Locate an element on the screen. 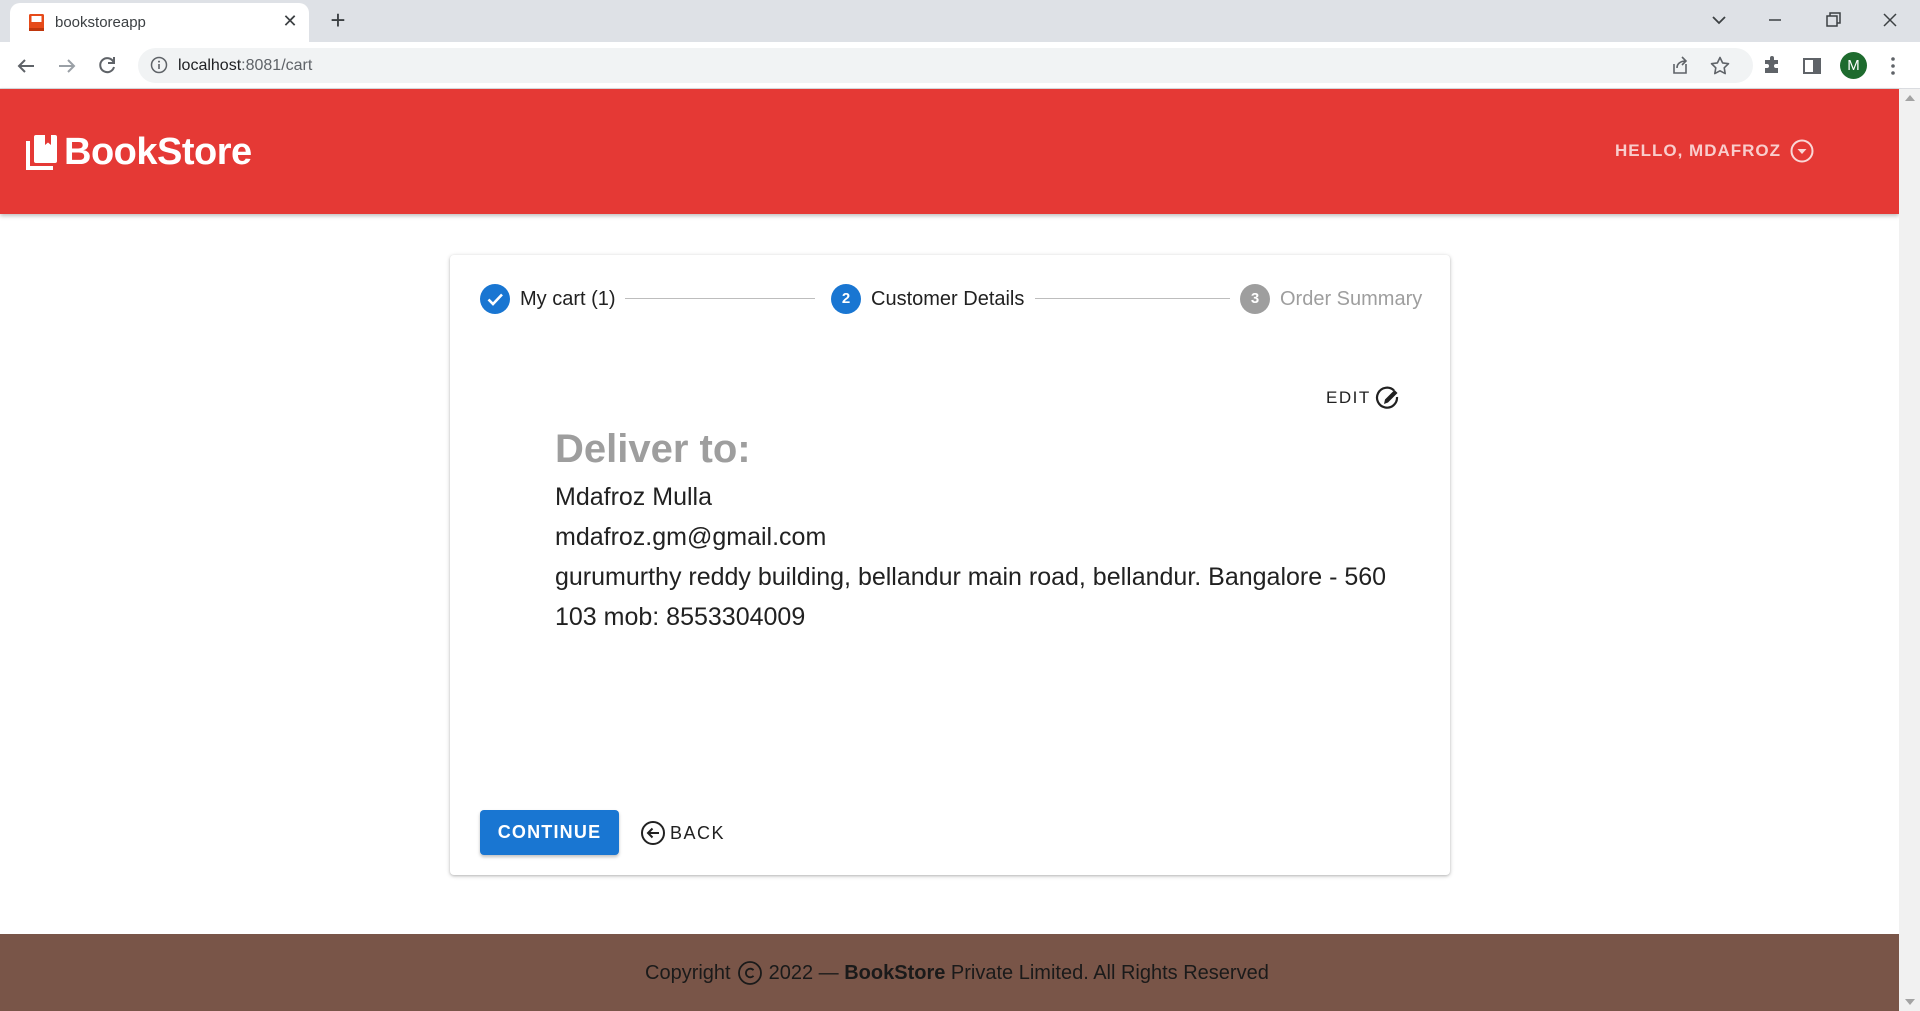 The width and height of the screenshot is (1920, 1011). side-panel-icon is located at coordinates (1812, 66).